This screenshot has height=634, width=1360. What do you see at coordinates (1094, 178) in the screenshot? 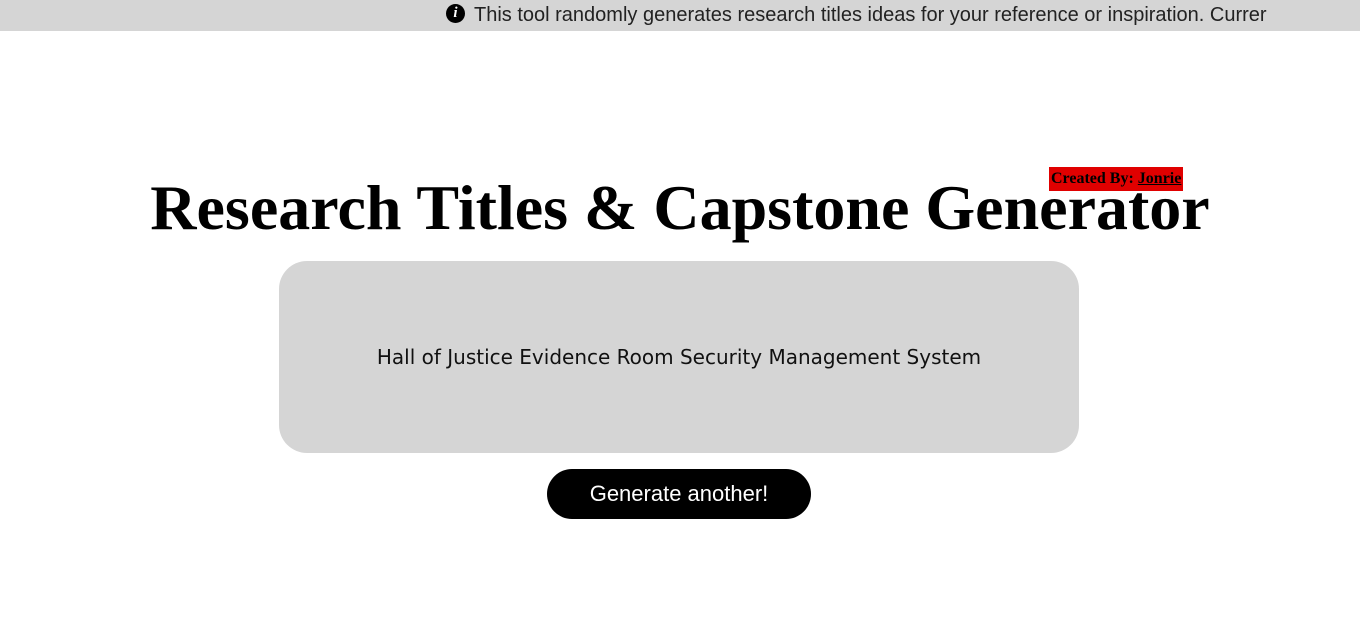
I see `credit-prefix: Created By:` at bounding box center [1094, 178].